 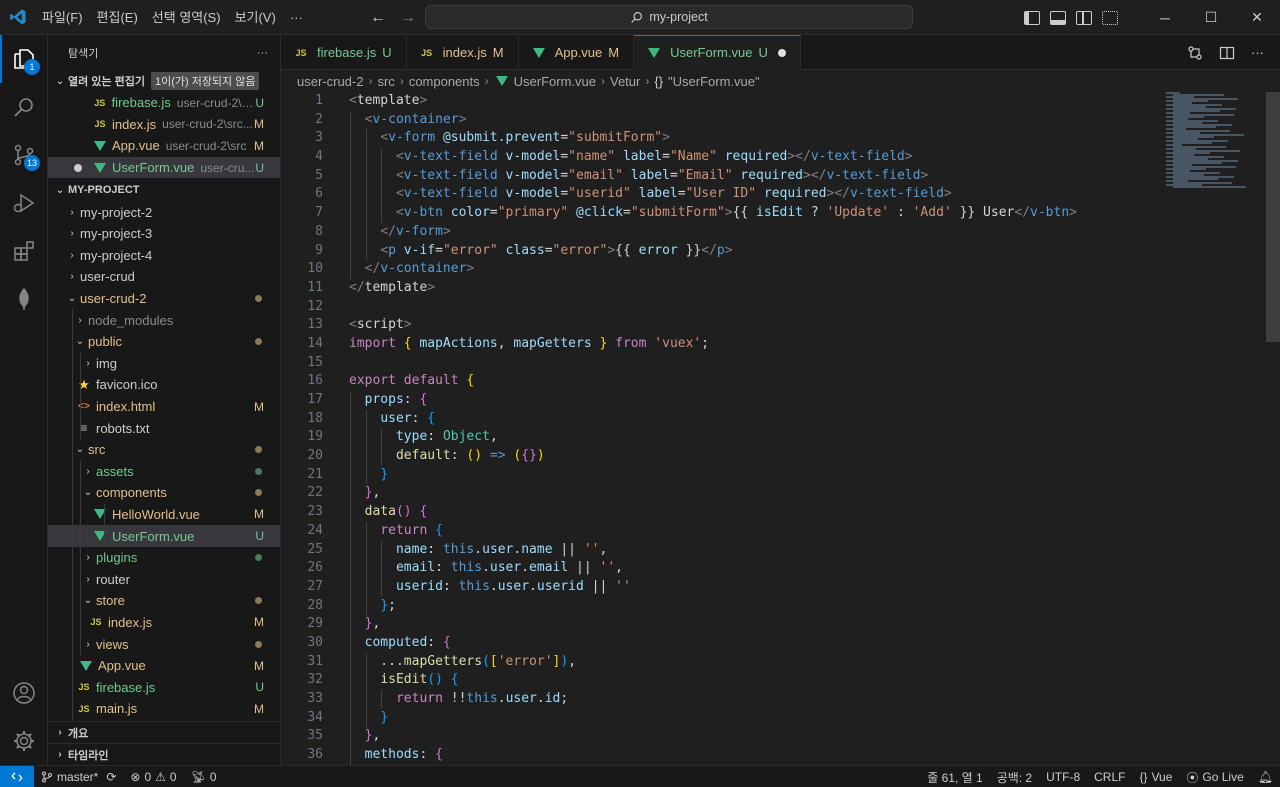 What do you see at coordinates (164, 514) in the screenshot?
I see `tree-file: HelloWorld.vue M` at bounding box center [164, 514].